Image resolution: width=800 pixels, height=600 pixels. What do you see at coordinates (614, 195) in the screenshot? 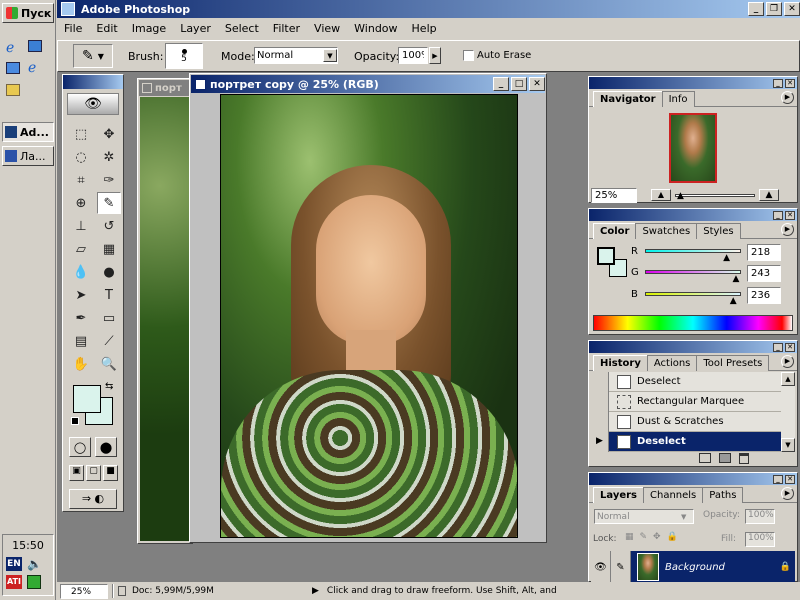
I see `navigator-zoom-input` at bounding box center [614, 195].